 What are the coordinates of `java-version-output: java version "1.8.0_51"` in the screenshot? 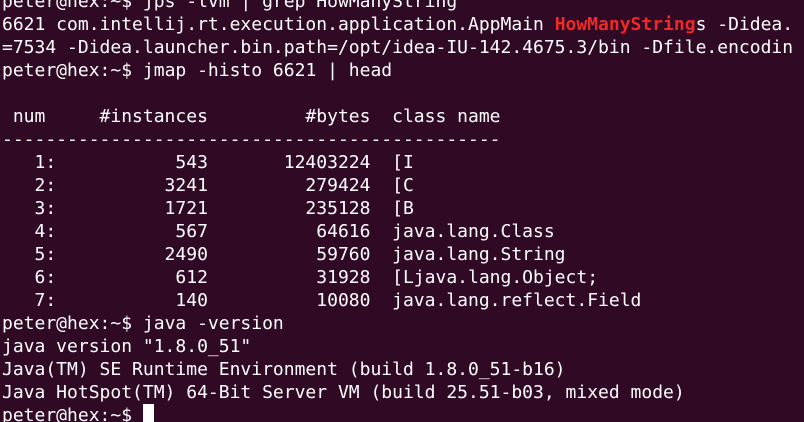 It's located at (127, 346).